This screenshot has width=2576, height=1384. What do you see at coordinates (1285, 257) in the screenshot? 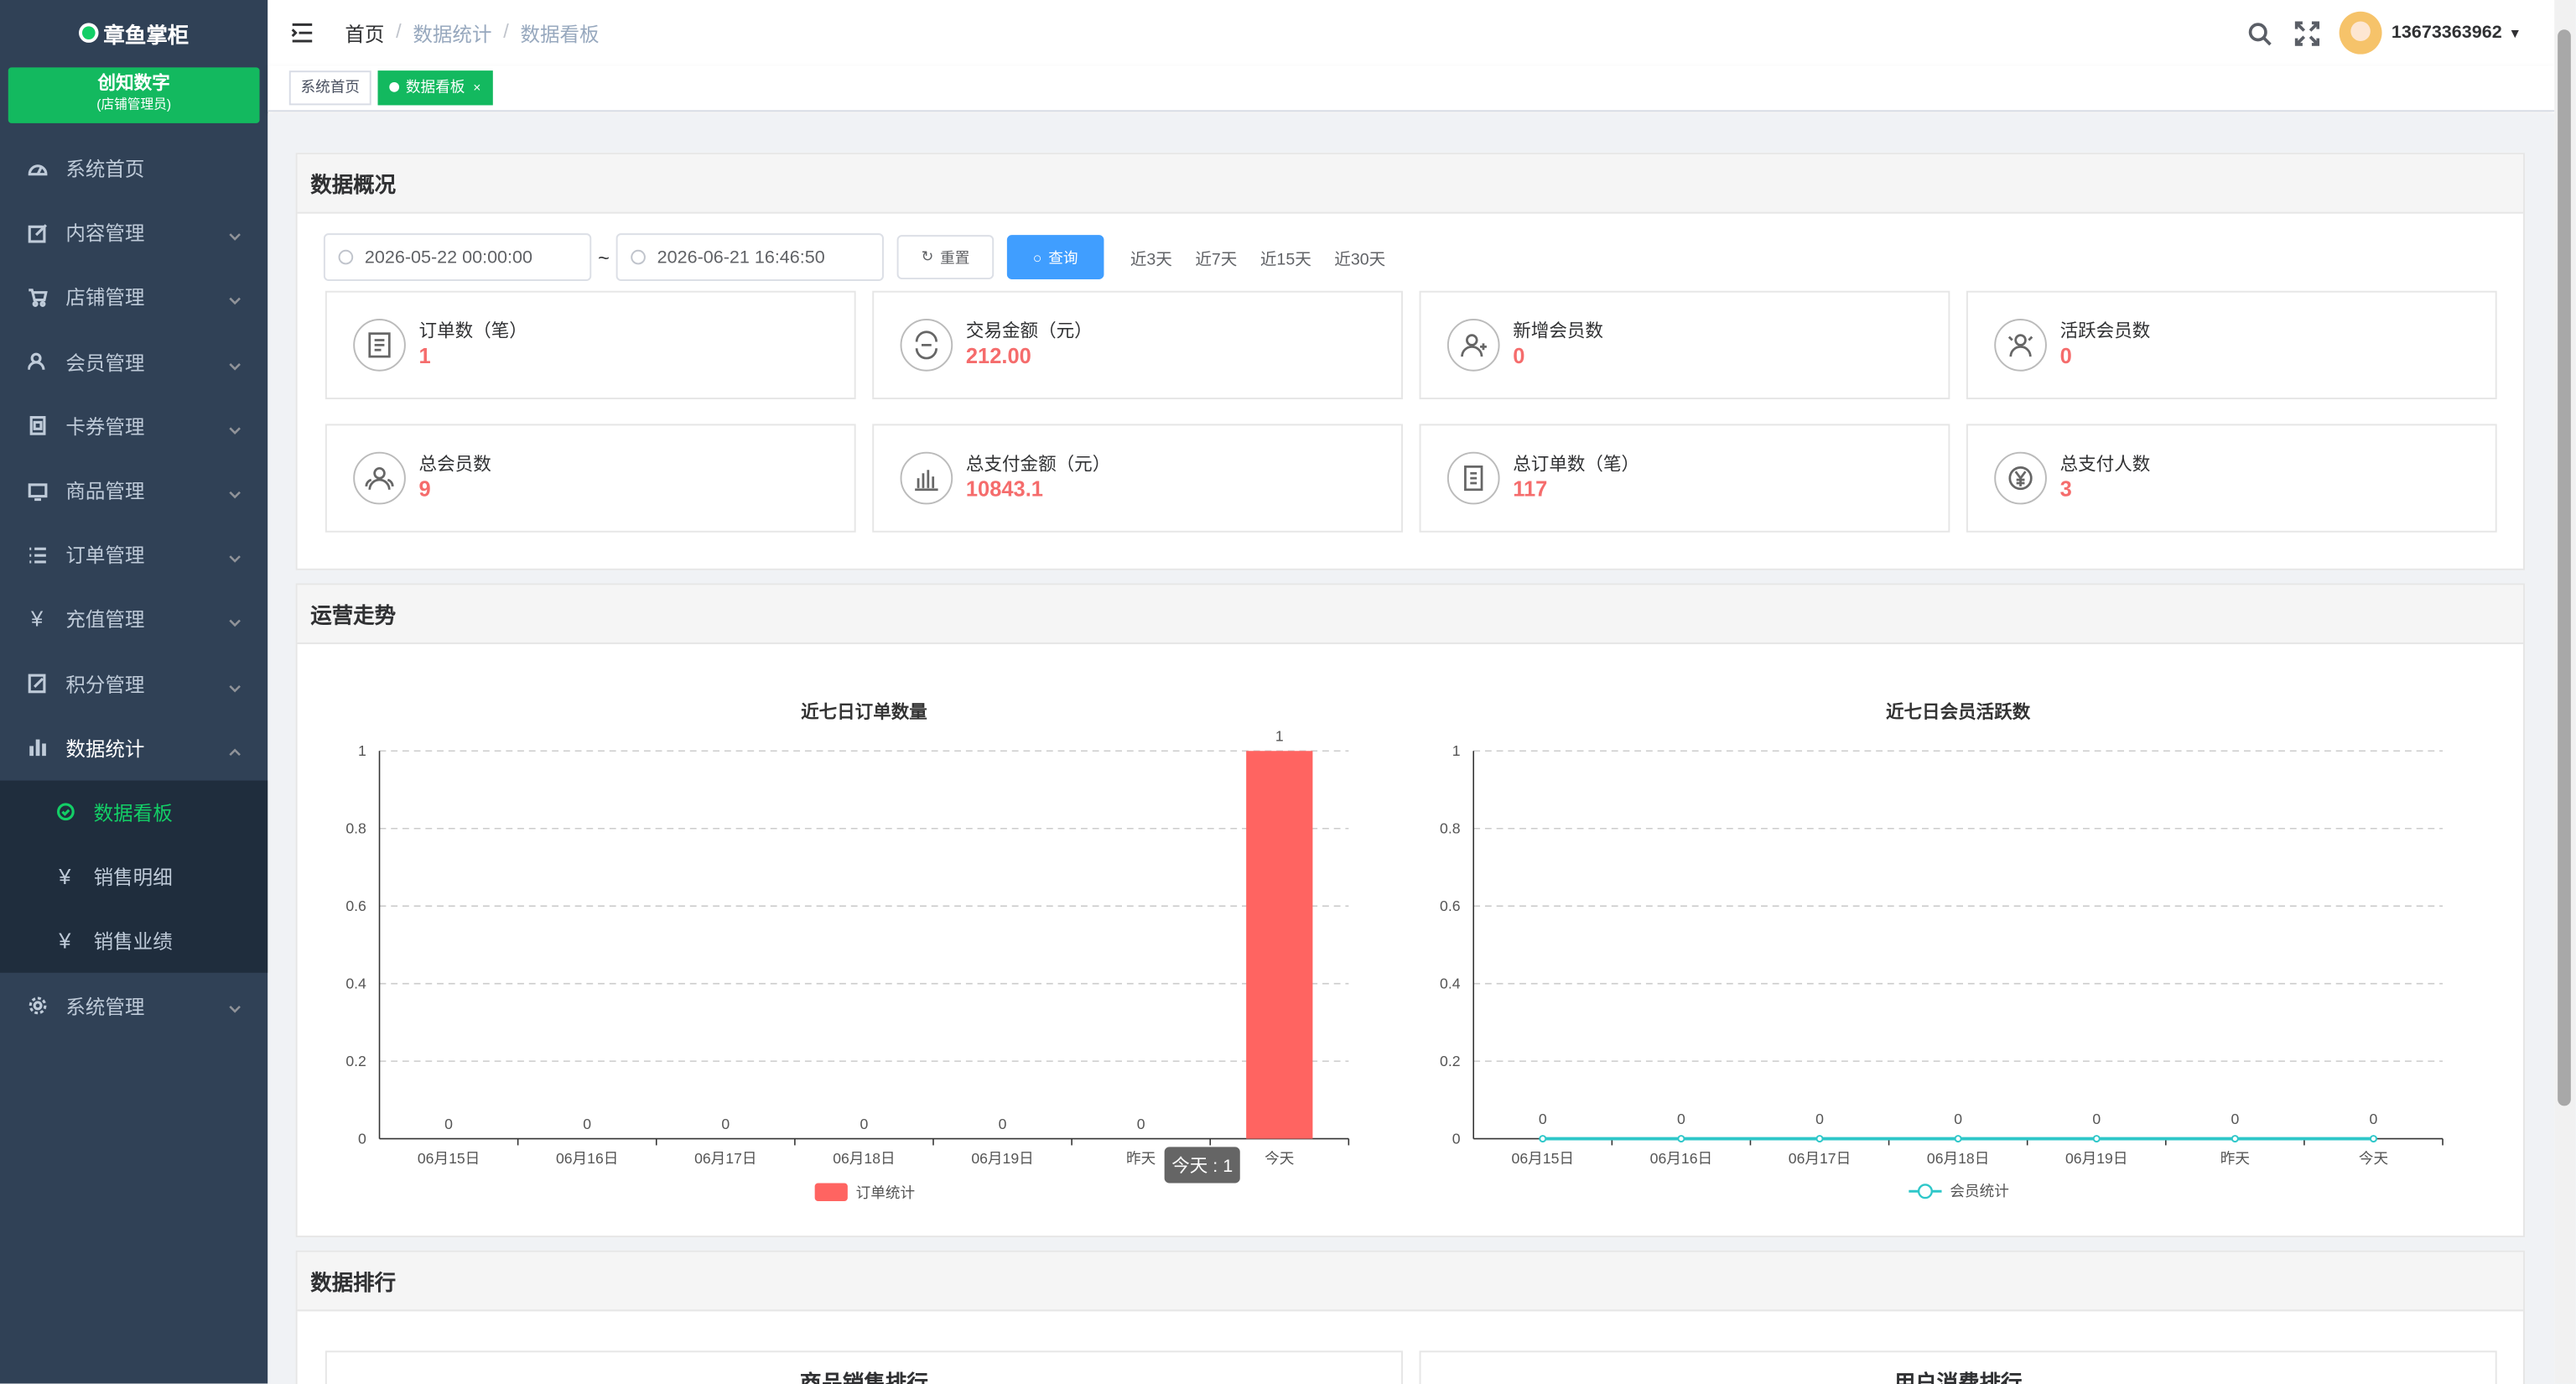
I see `range-15d: 近15天` at bounding box center [1285, 257].